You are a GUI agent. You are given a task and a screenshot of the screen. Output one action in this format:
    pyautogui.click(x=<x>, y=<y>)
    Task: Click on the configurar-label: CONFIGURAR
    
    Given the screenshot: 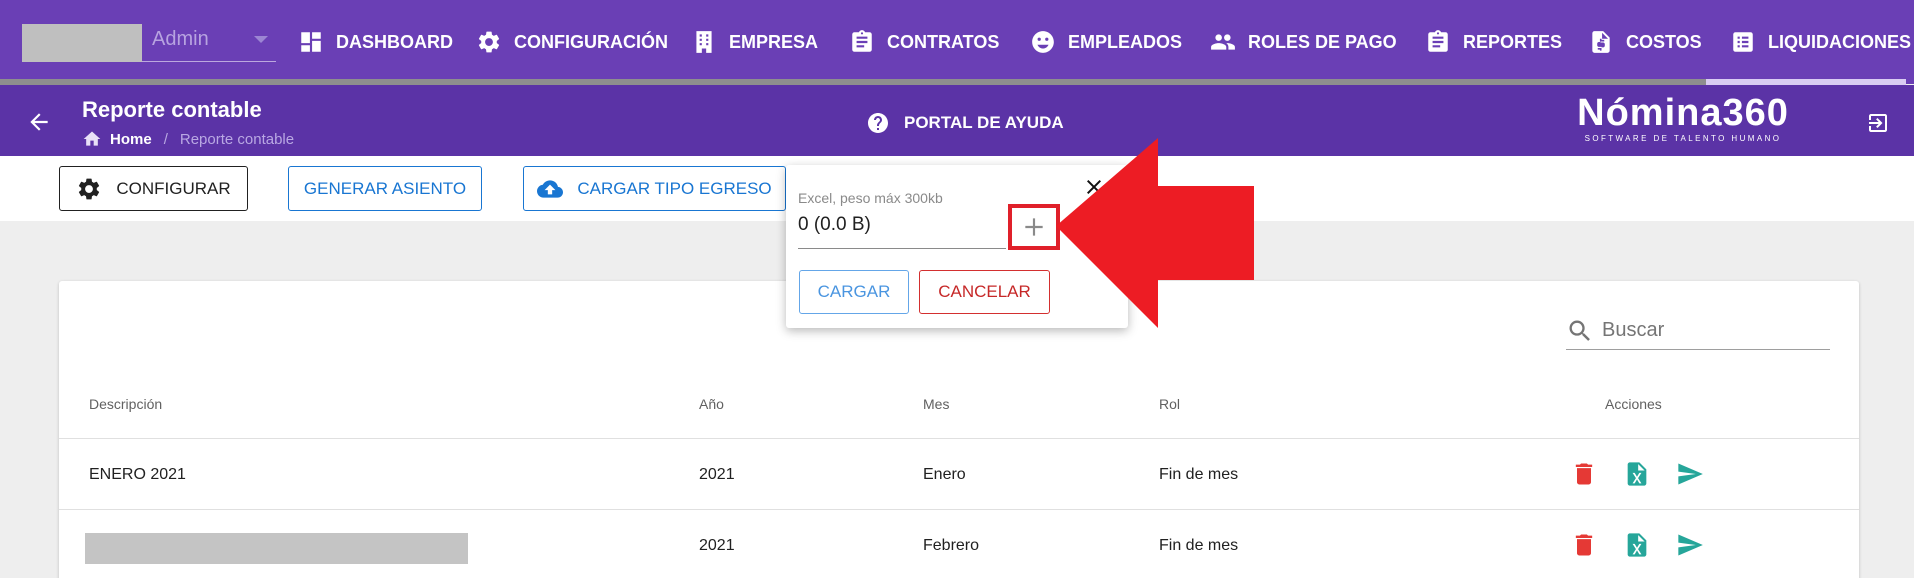 What is the action you would take?
    pyautogui.click(x=173, y=188)
    